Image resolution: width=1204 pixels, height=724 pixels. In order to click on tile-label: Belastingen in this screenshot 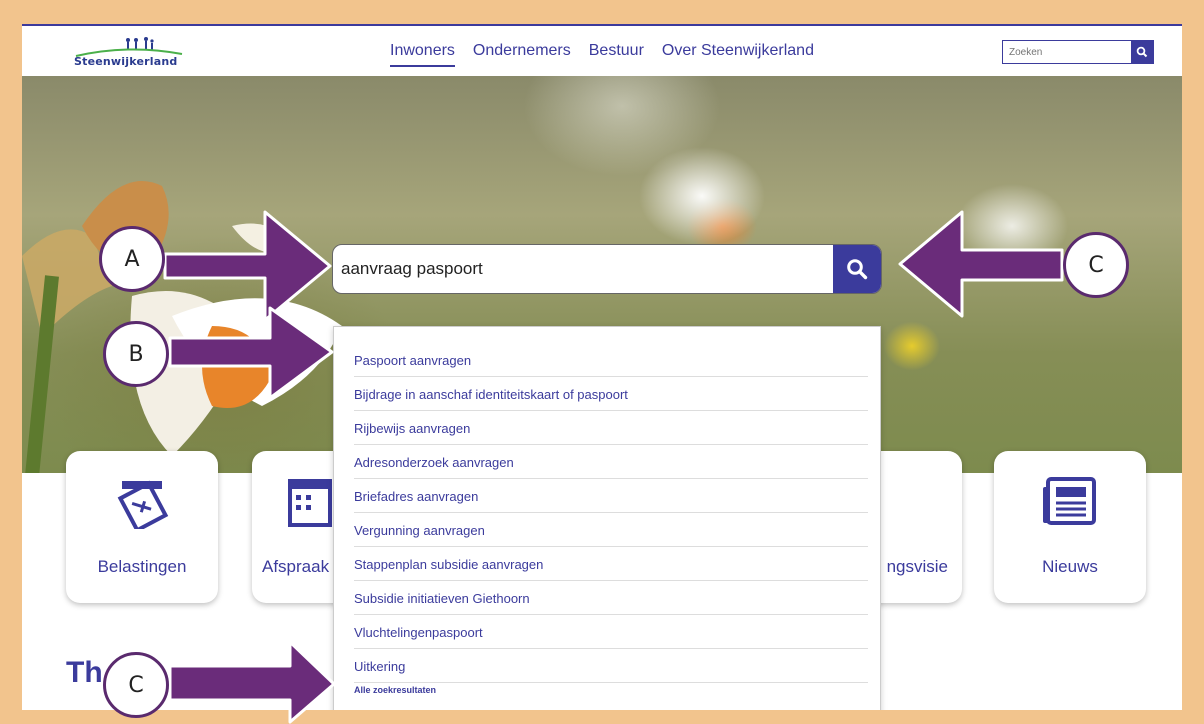, I will do `click(142, 566)`.